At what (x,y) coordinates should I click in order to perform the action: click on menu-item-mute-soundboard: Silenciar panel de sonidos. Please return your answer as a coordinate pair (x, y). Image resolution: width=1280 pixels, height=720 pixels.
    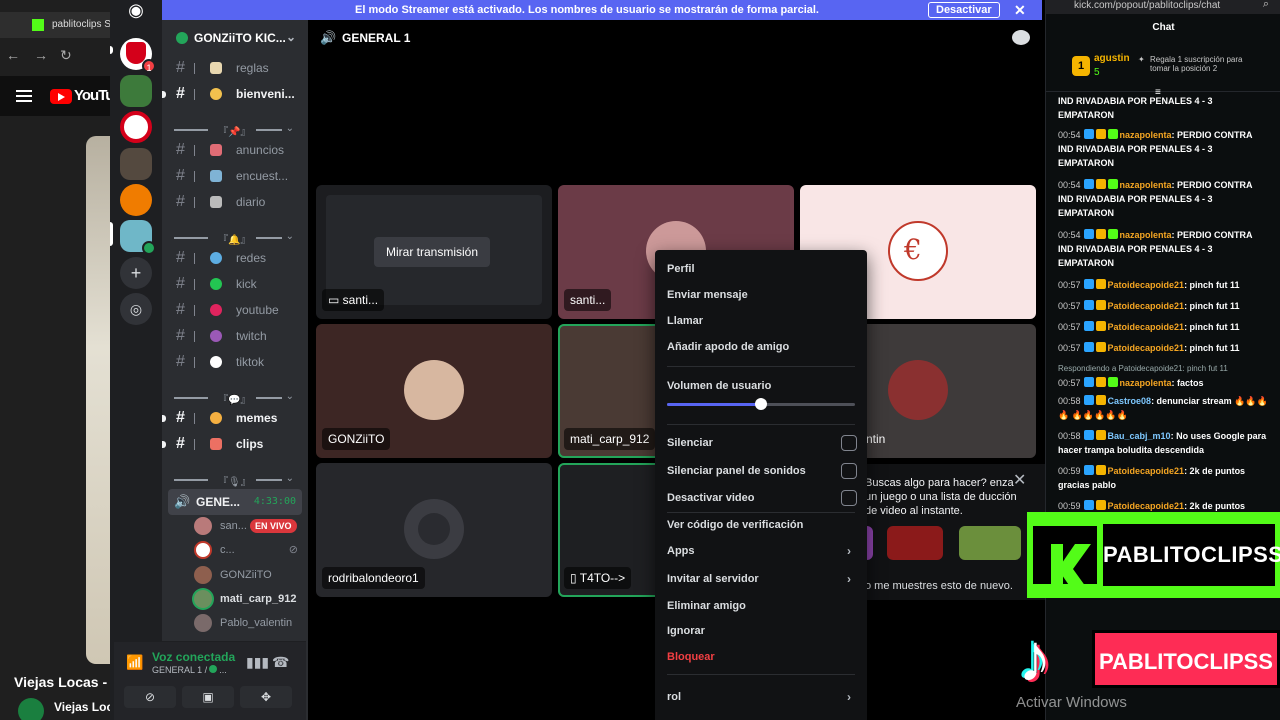
    Looking at the image, I should click on (762, 471).